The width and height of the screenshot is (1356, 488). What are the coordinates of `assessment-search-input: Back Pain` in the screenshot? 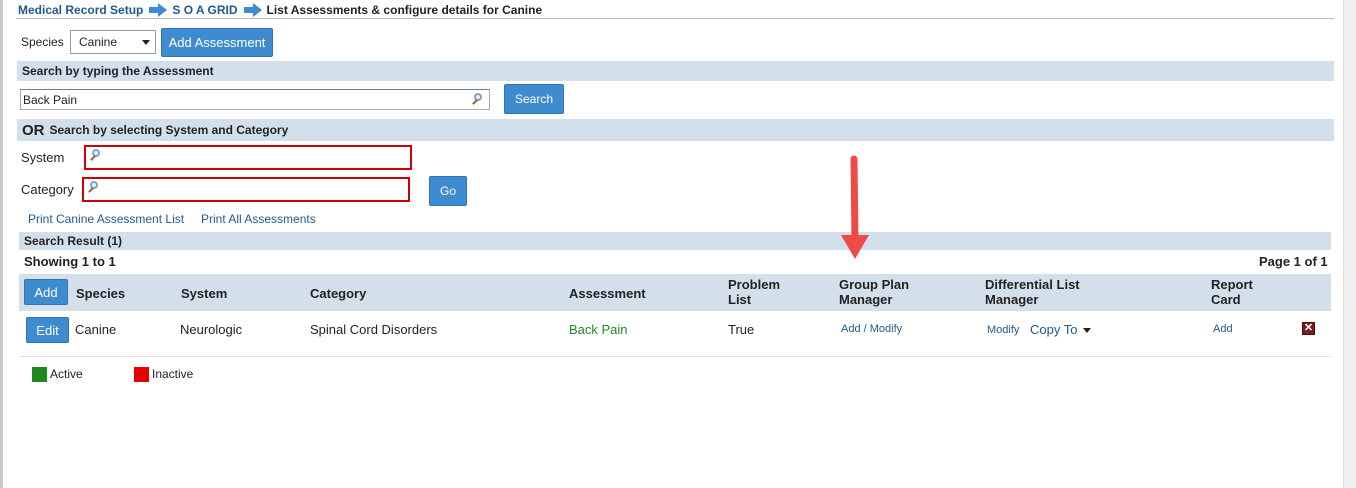 It's located at (255, 99).